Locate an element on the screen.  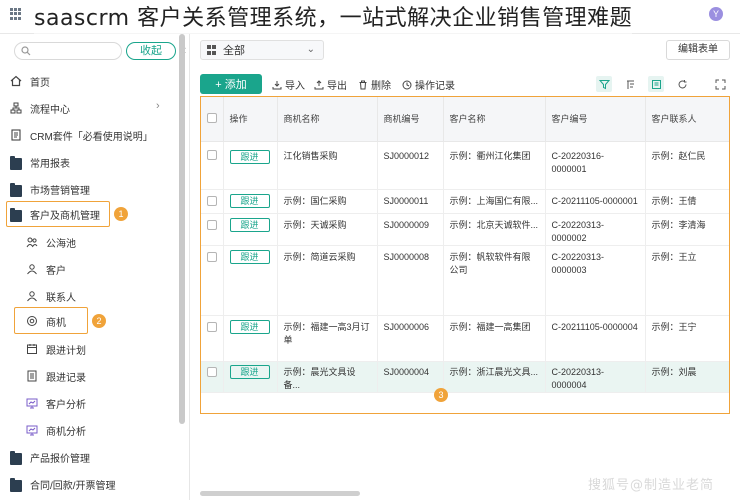
trash-icon is located at coordinates (363, 84).